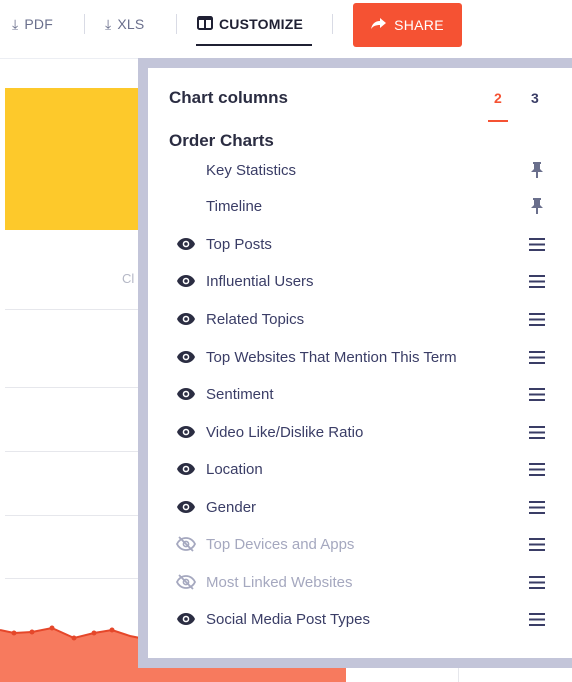  What do you see at coordinates (379, 25) in the screenshot?
I see `share-arrow-icon` at bounding box center [379, 25].